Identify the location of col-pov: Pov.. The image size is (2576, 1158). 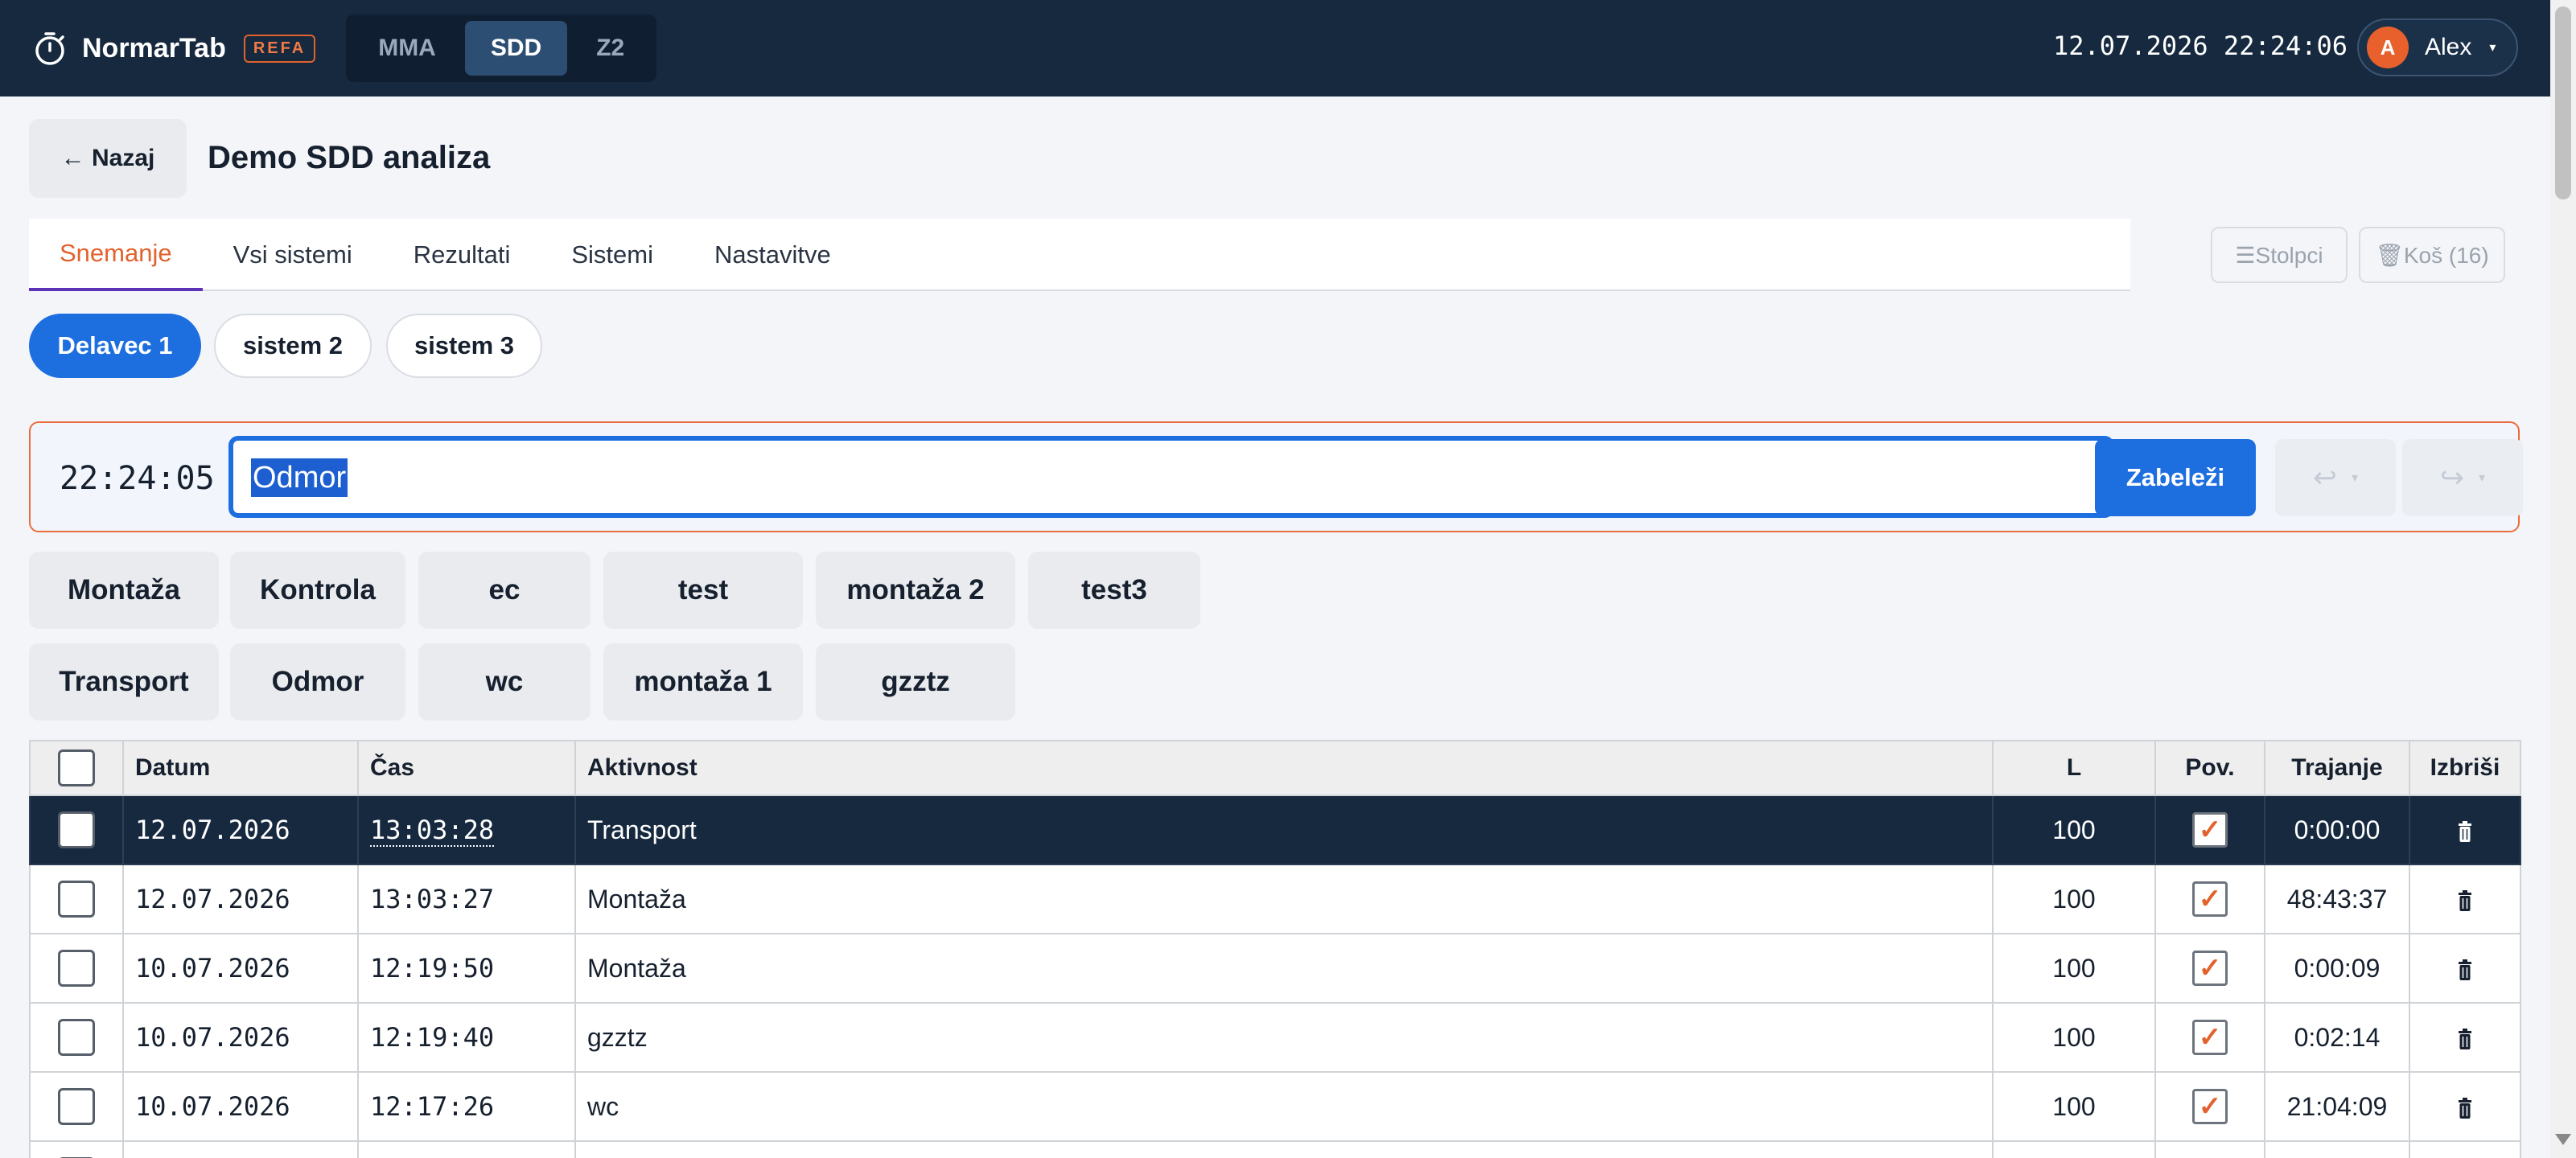
(2209, 768).